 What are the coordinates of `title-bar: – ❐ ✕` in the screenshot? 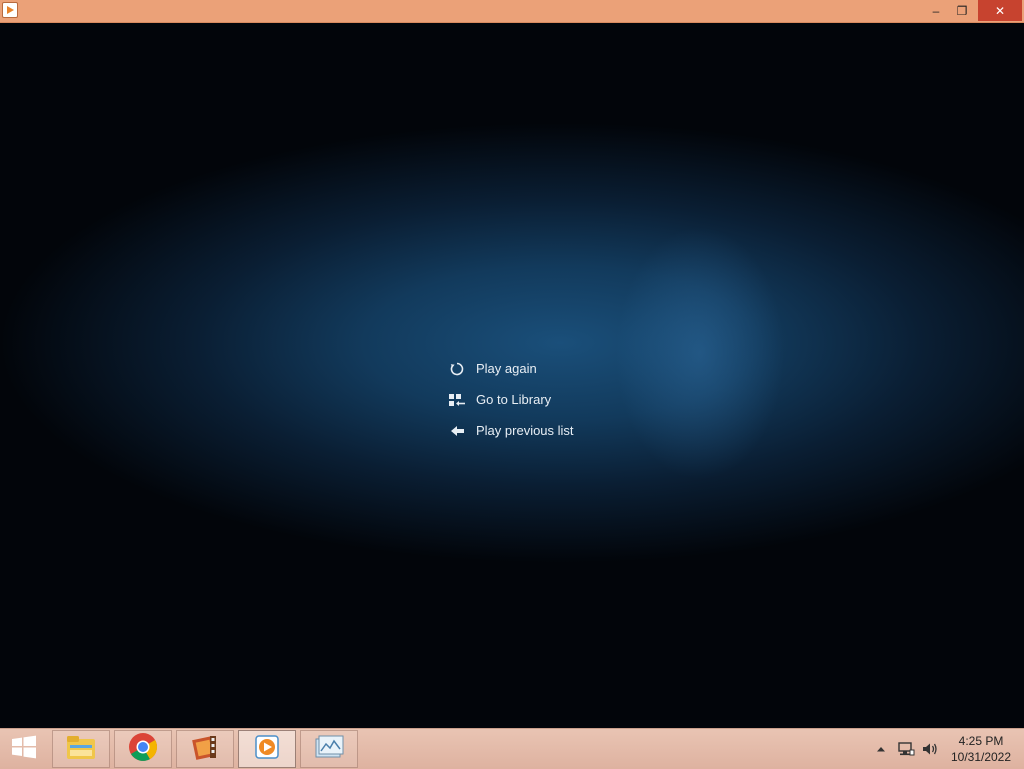 It's located at (512, 11).